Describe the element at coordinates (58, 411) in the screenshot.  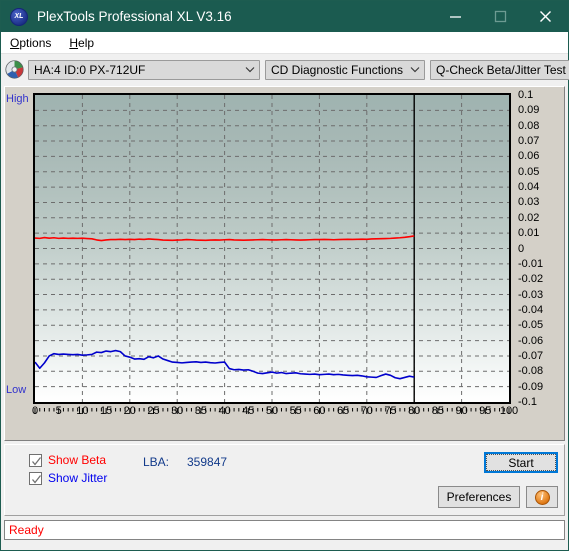
I see `x-tick-label: 5` at that location.